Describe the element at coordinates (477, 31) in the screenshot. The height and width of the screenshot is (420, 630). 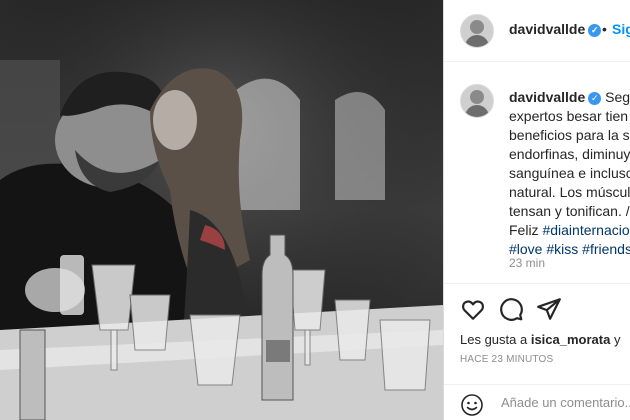
I see `author-avatar` at that location.